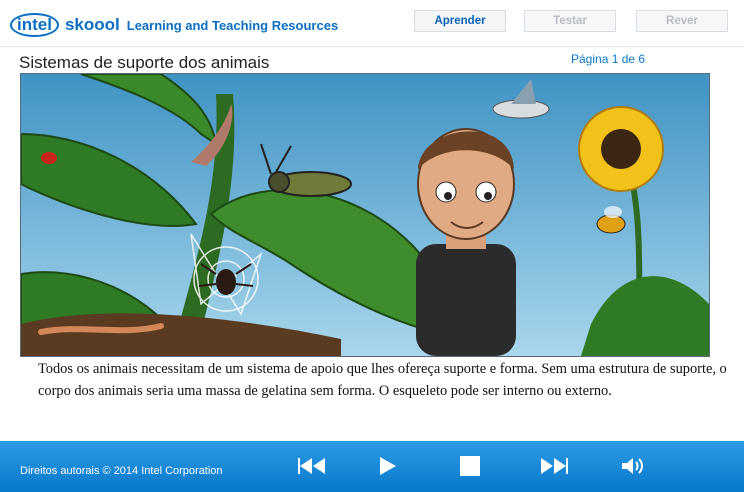  Describe the element at coordinates (608, 59) in the screenshot. I see `page-indicator: Página 1 de 6` at that location.